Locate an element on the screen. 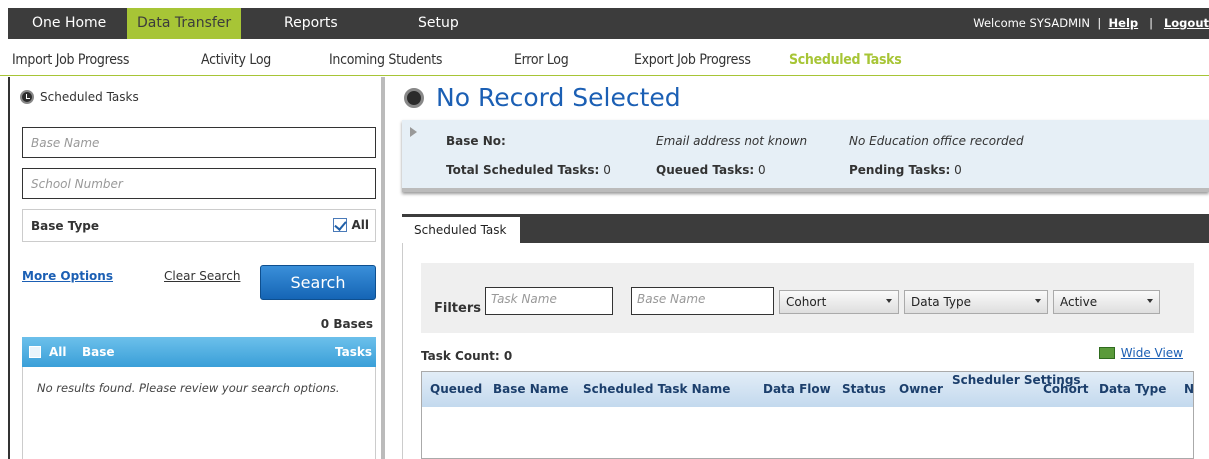  record-title: No Record Selected is located at coordinates (542, 97).